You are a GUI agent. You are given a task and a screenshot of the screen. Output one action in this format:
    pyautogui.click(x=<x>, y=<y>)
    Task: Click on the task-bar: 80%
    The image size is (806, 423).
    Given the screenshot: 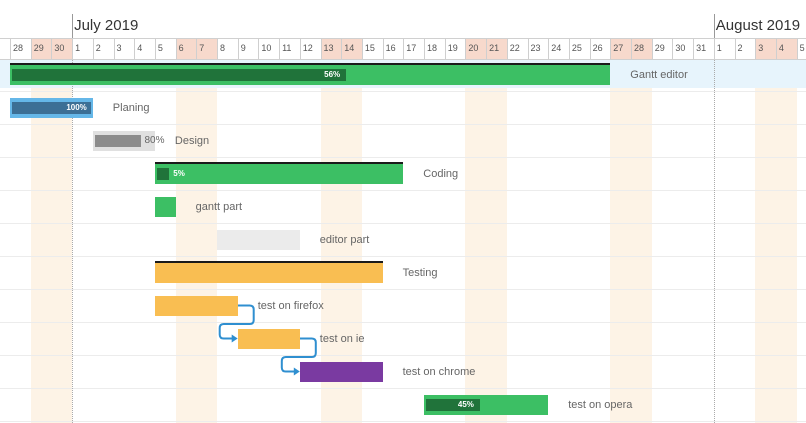 What is the action you would take?
    pyautogui.click(x=128, y=140)
    